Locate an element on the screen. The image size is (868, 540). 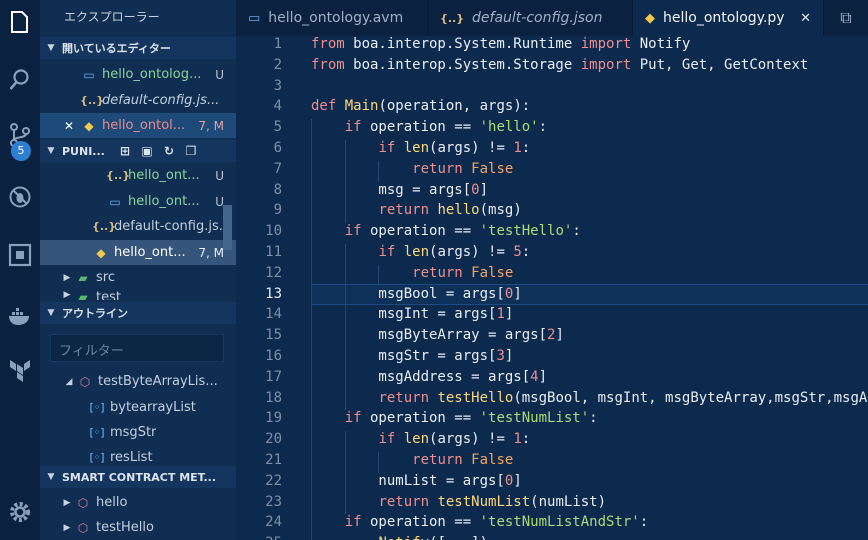
line-number: 20 is located at coordinates (273, 439).